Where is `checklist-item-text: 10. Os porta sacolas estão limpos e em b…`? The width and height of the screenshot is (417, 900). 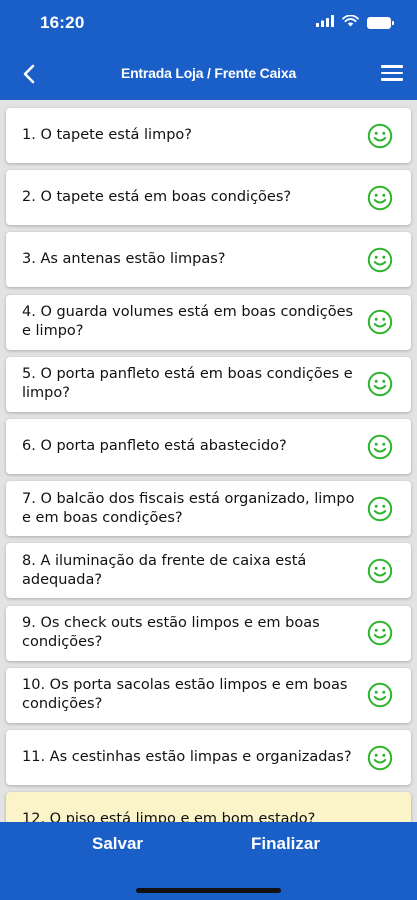 checklist-item-text: 10. Os porta sacolas estão limpos e em b… is located at coordinates (185, 695).